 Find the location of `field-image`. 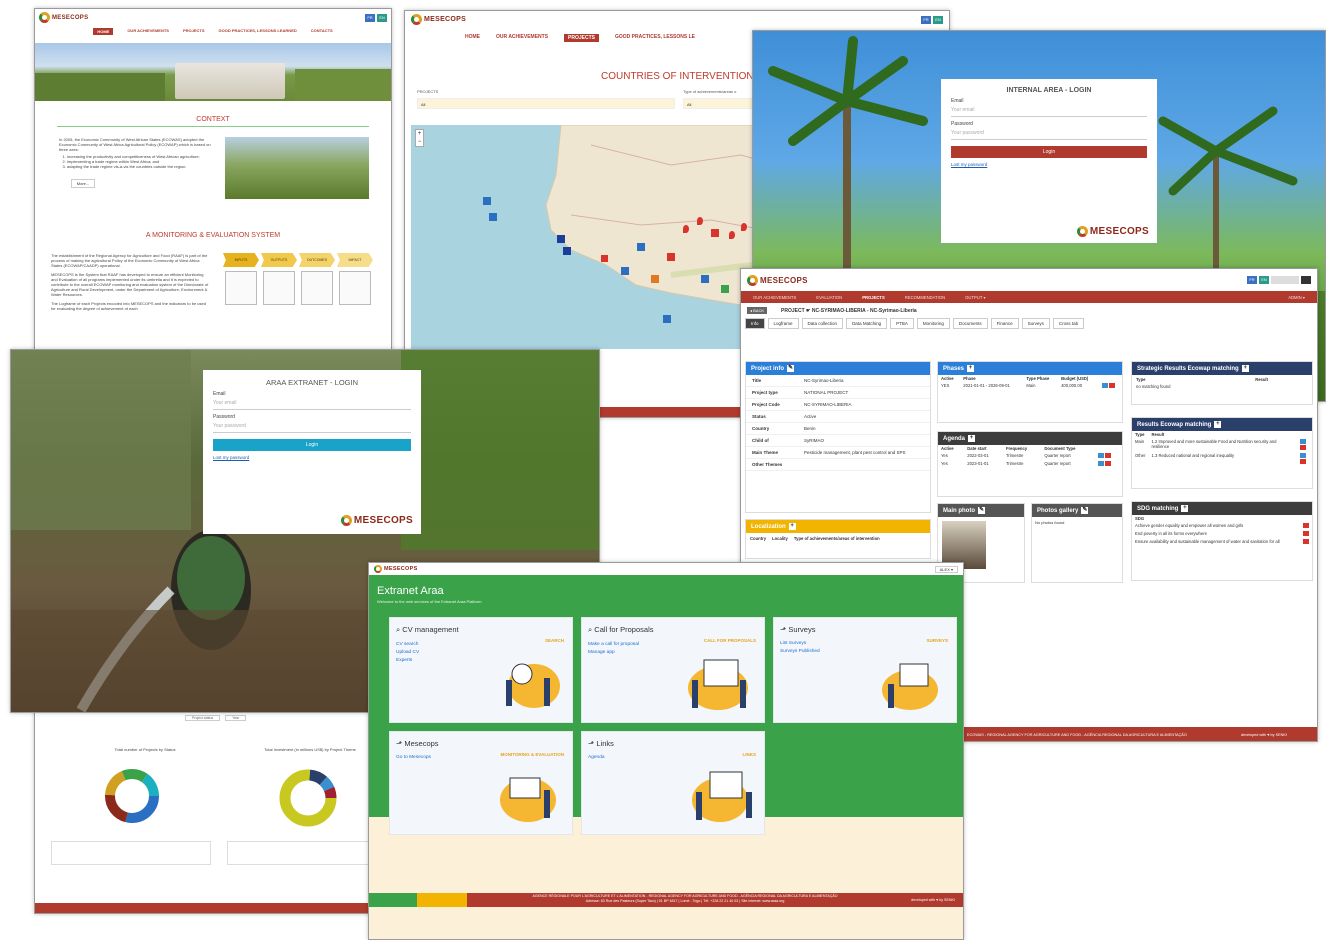

field-image is located at coordinates (100, 87).